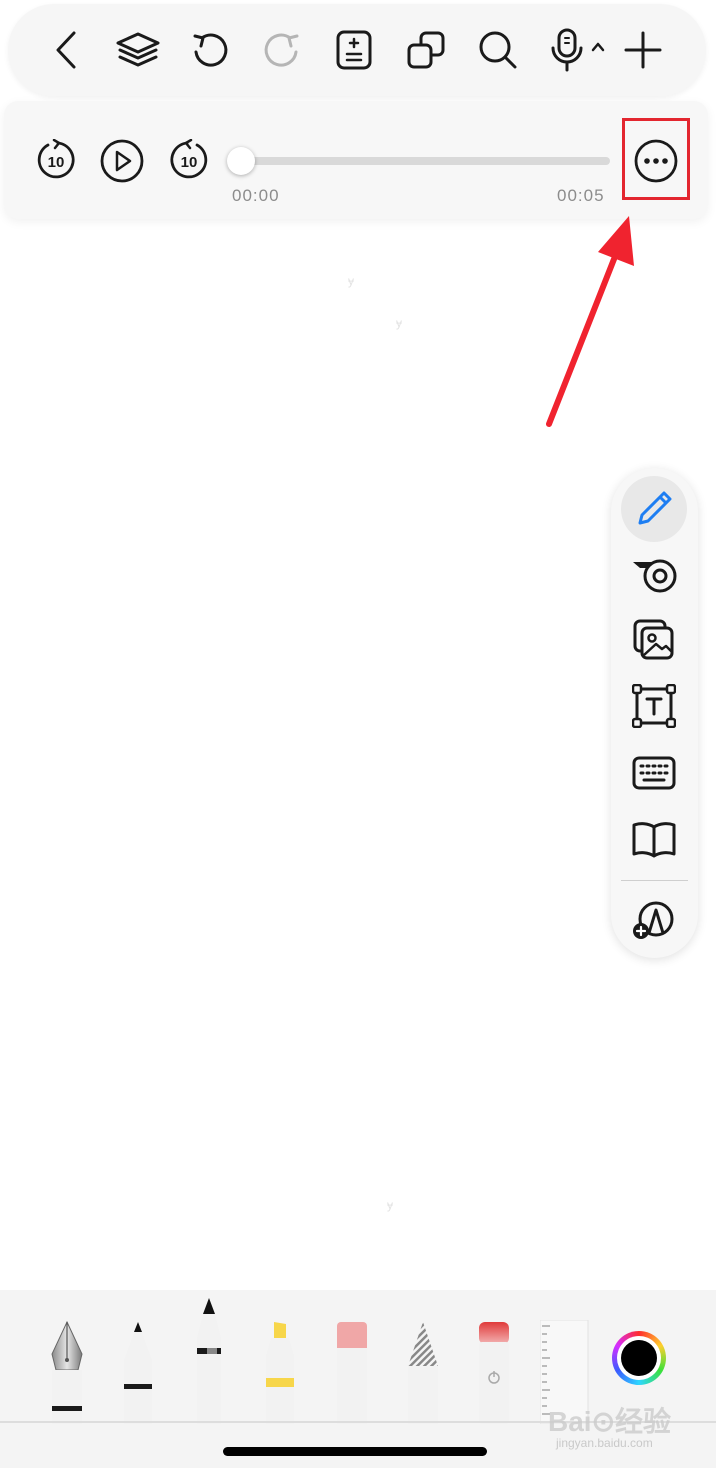  I want to click on home-indicator, so click(355, 1451).